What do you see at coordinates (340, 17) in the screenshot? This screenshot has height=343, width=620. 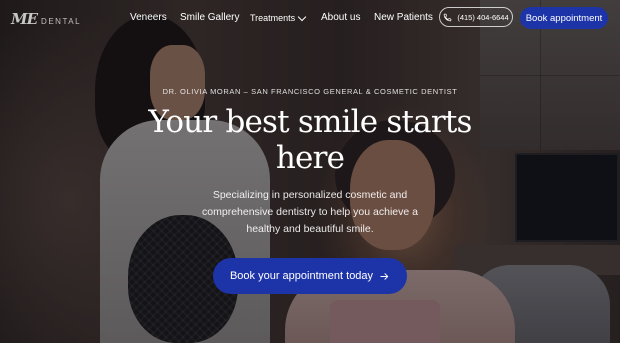 I see `nav-about-us: About us` at bounding box center [340, 17].